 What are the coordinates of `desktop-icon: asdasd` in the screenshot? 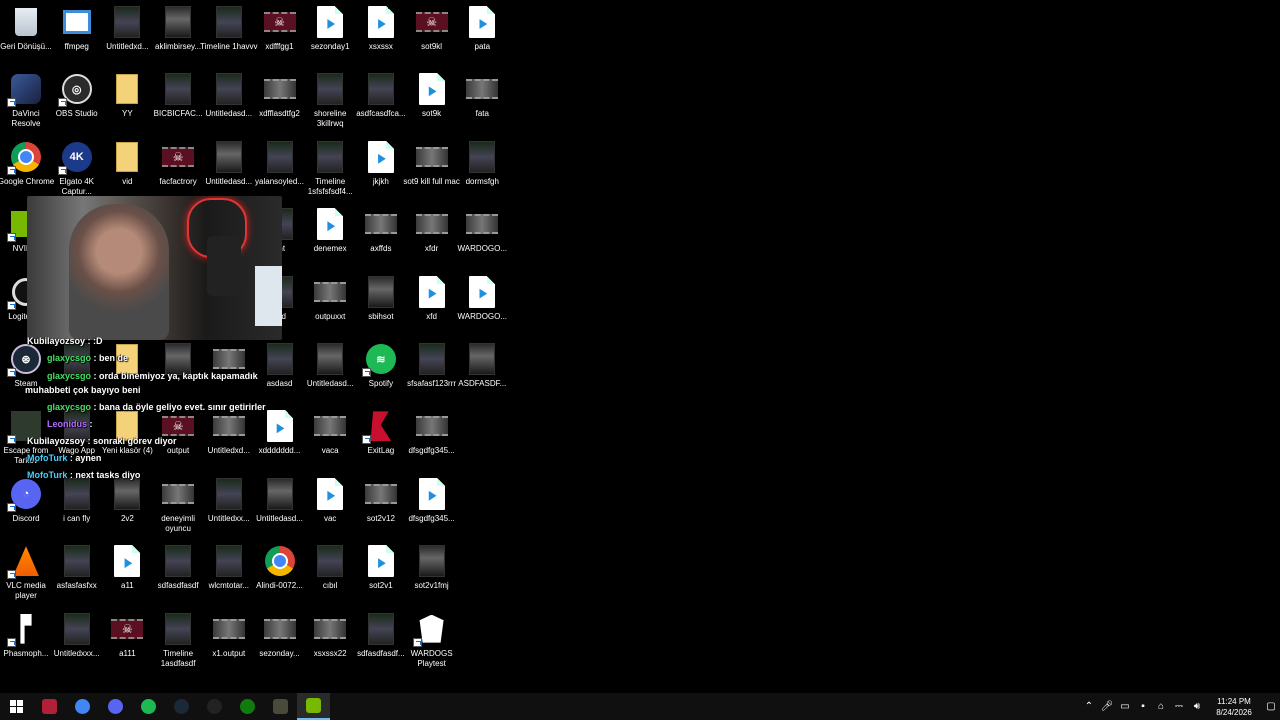 It's located at (280, 372).